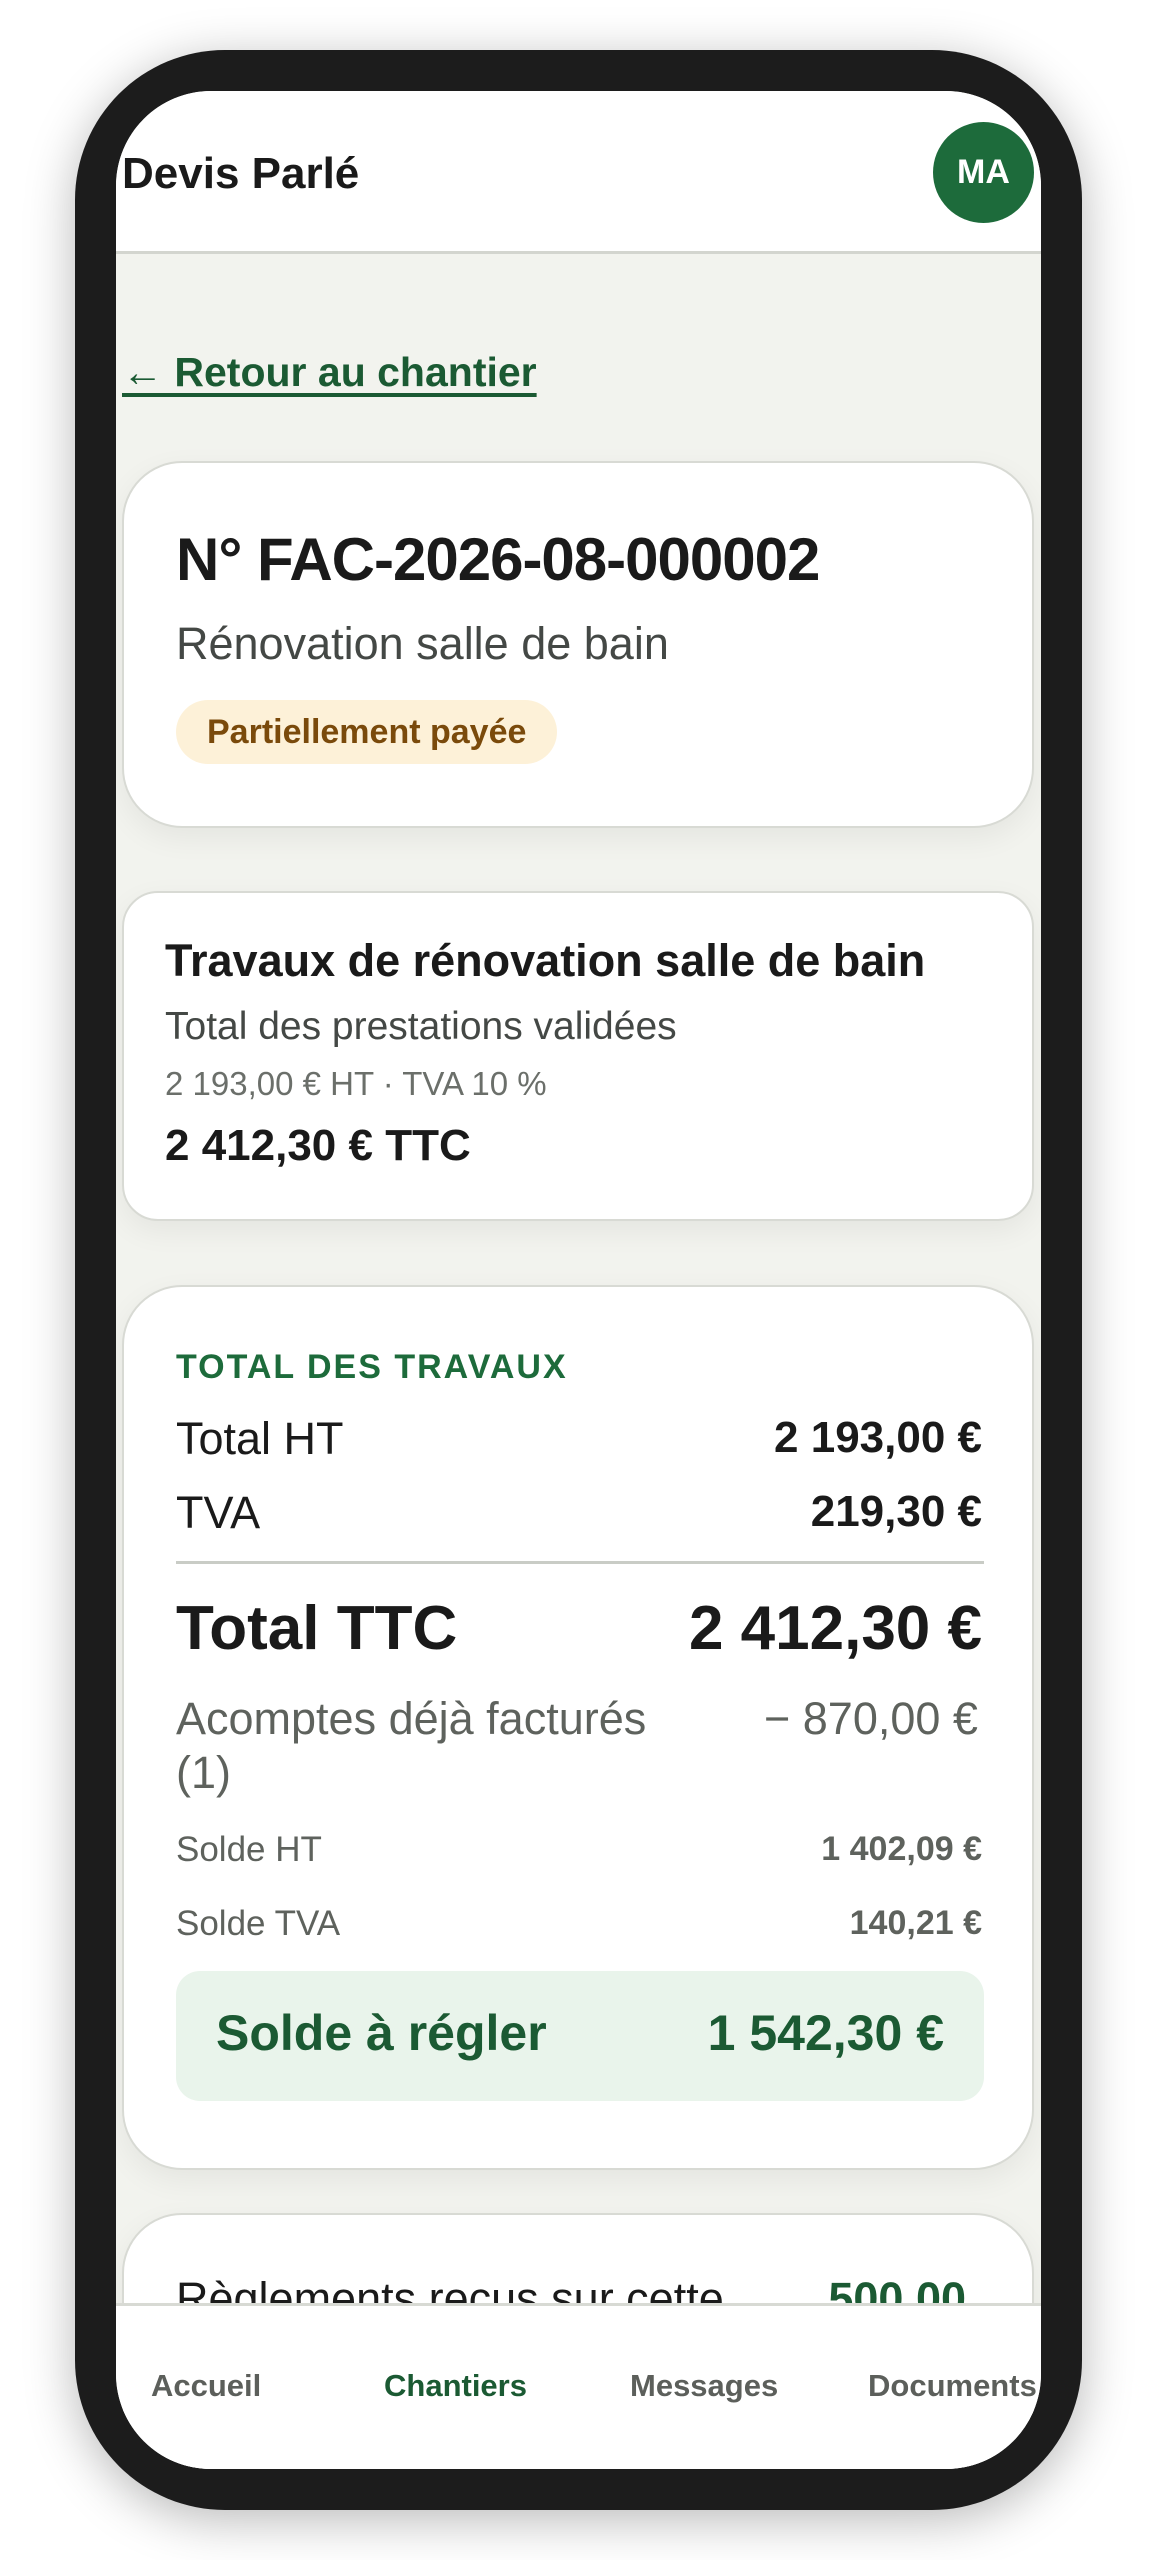  Describe the element at coordinates (206, 2386) in the screenshot. I see `nav-item-accueil: Accueil` at that location.